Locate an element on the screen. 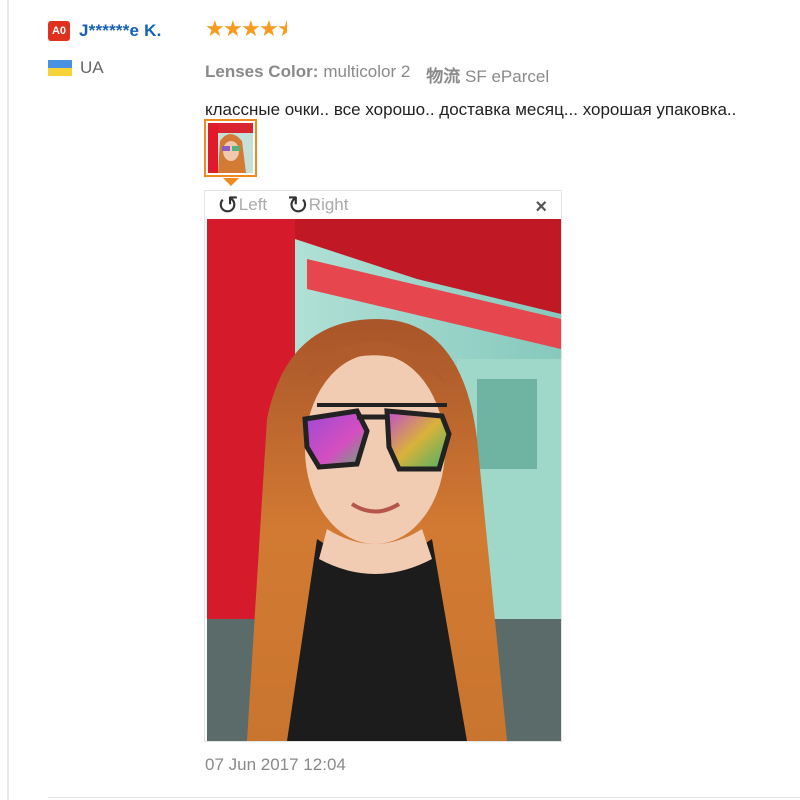 This screenshot has height=800, width=800. rotate-right-label: Right is located at coordinates (328, 204).